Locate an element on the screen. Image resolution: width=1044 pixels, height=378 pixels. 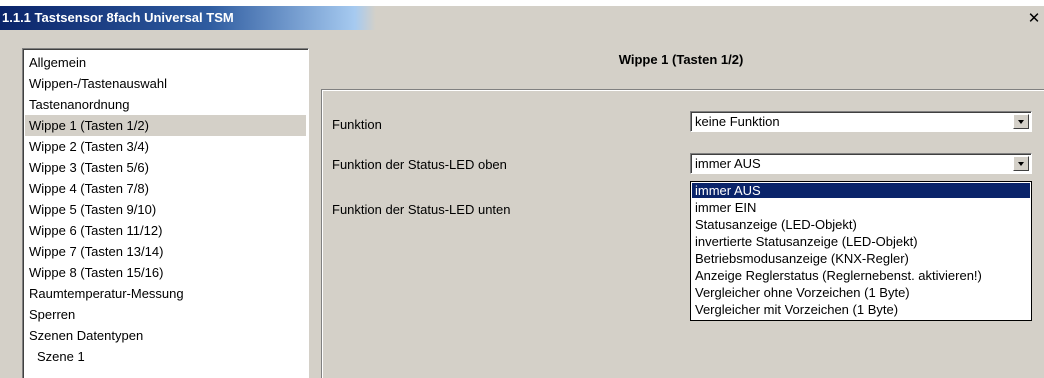
status-led-oben-select: immer AUS is located at coordinates (861, 163).